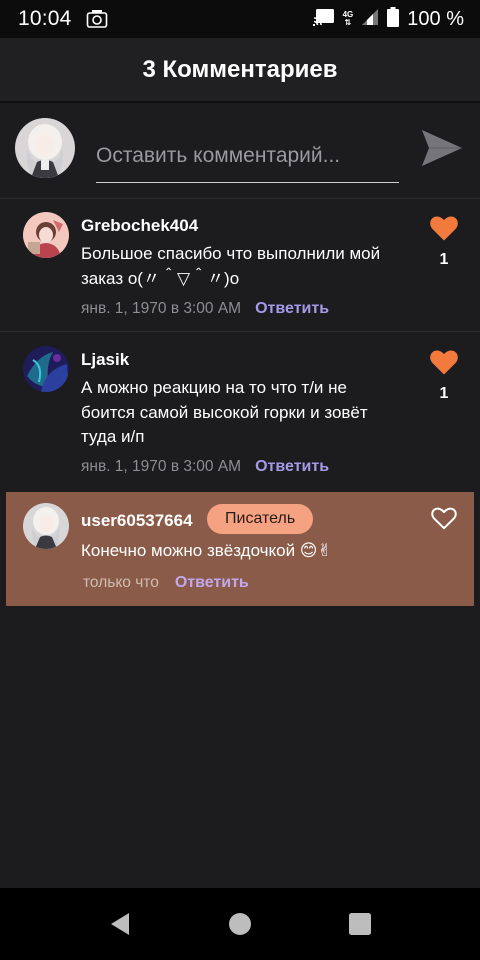 This screenshot has width=480, height=960. What do you see at coordinates (348, 18) in the screenshot?
I see `network-type: 4G ⇅` at bounding box center [348, 18].